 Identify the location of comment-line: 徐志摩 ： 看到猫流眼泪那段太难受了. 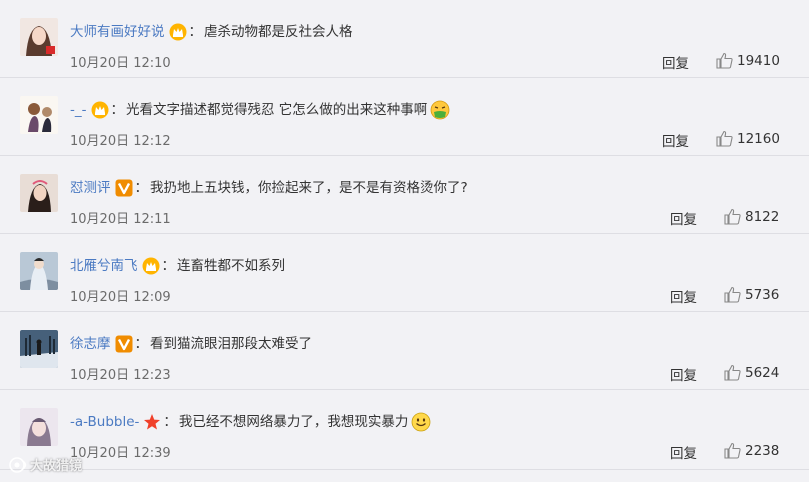
(191, 344).